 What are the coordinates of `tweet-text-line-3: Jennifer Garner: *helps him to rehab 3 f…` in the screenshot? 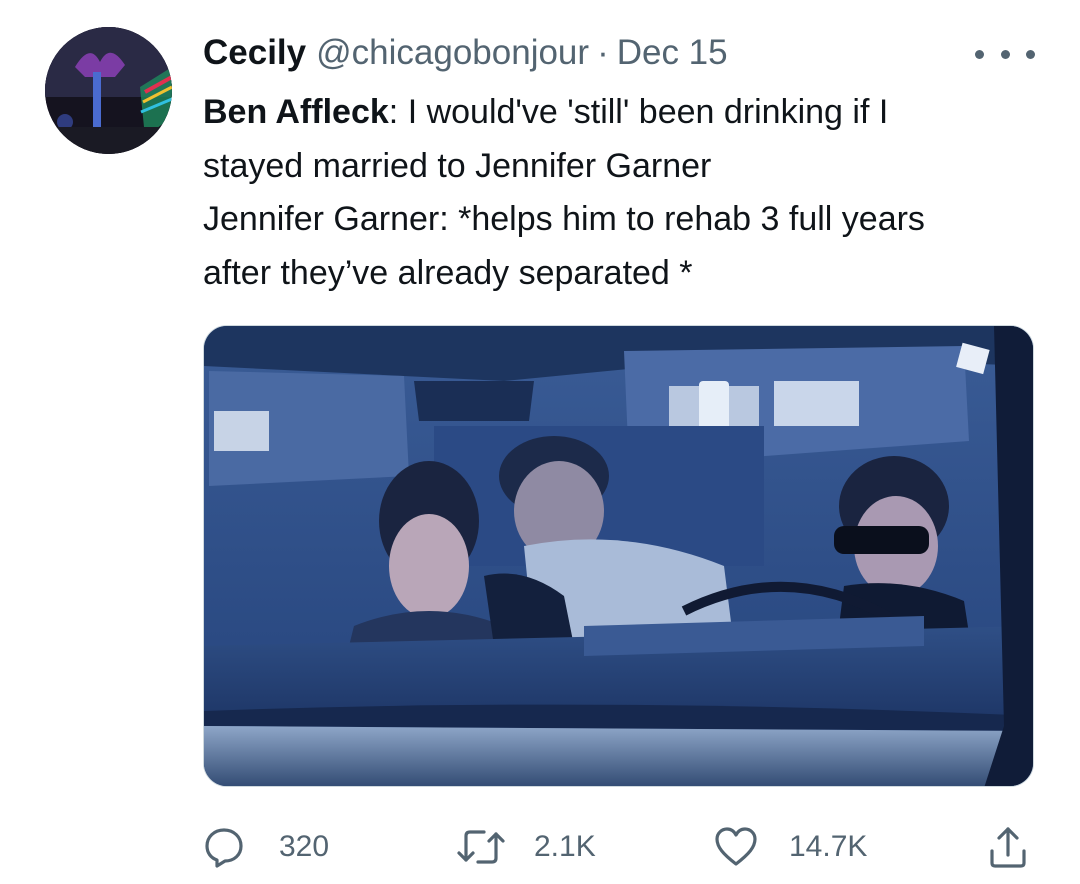 It's located at (564, 219).